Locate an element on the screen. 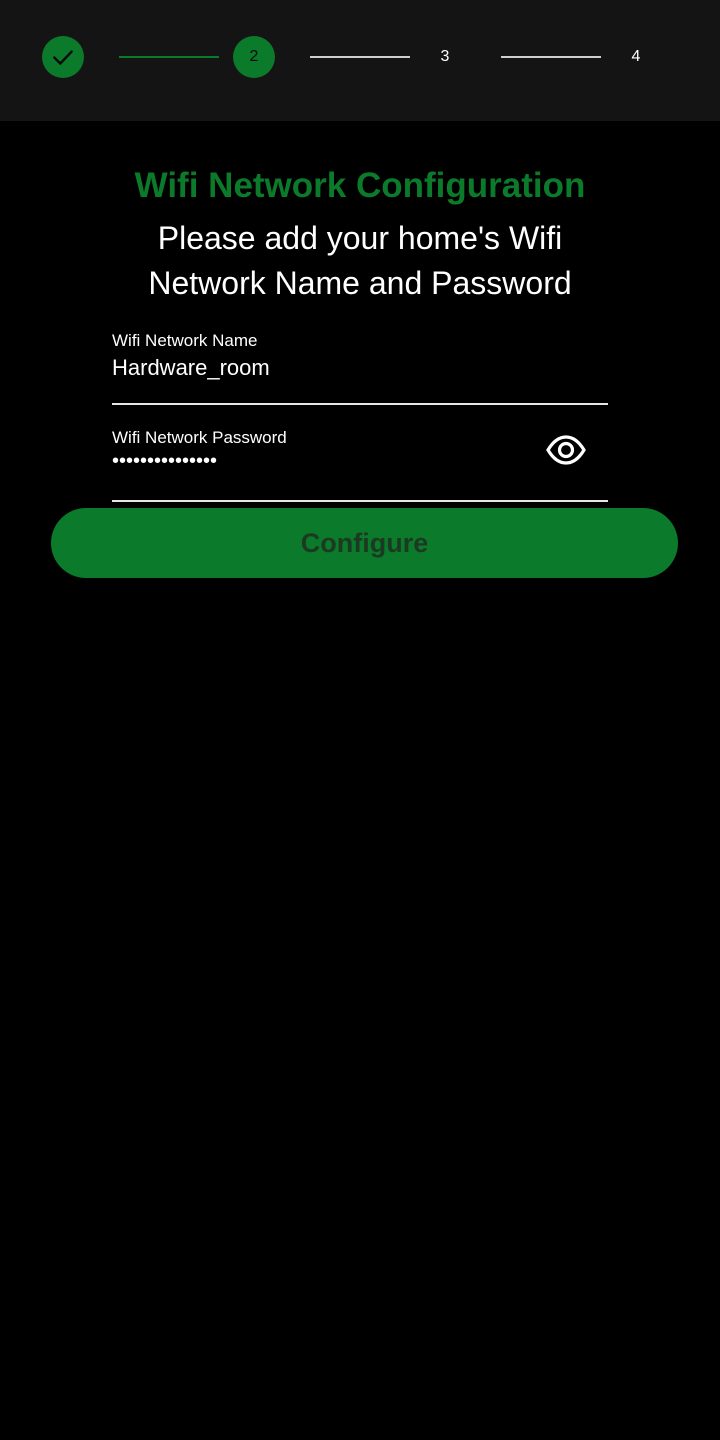  page-title: Wifi Network Configuration is located at coordinates (360, 185).